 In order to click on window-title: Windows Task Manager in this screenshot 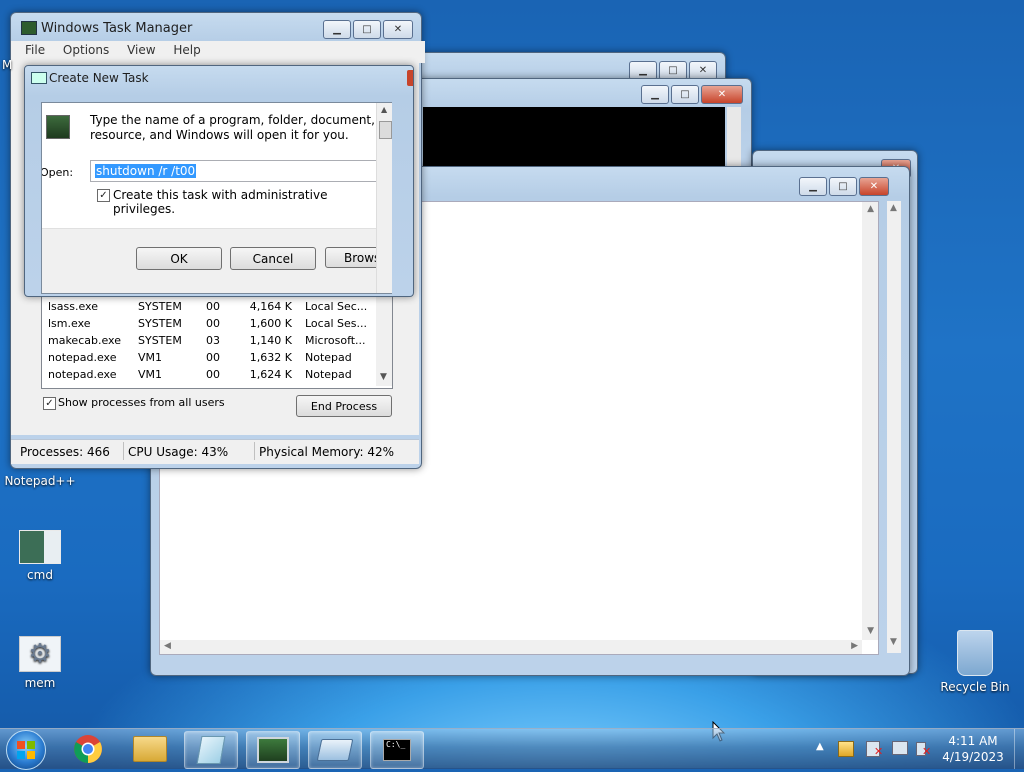, I will do `click(117, 28)`.